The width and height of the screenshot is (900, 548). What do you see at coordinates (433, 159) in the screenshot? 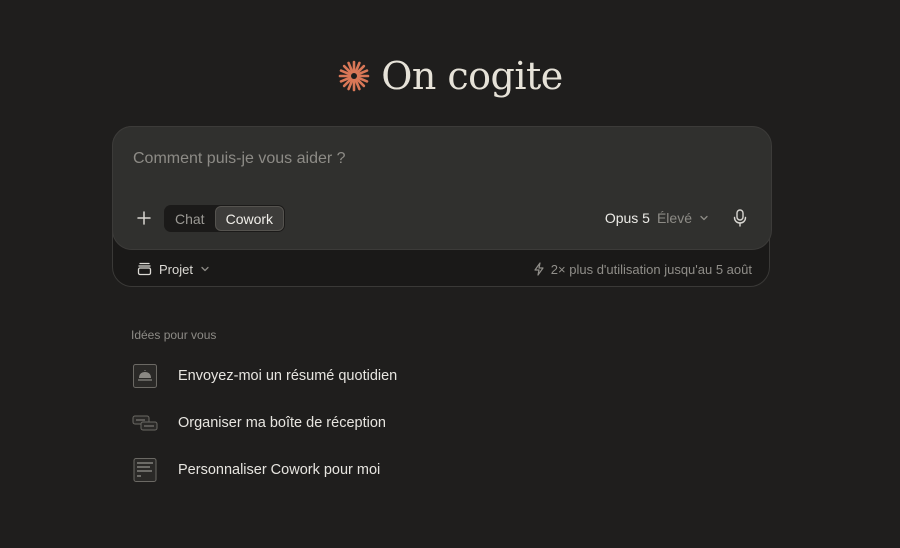
I see `prompt-input` at bounding box center [433, 159].